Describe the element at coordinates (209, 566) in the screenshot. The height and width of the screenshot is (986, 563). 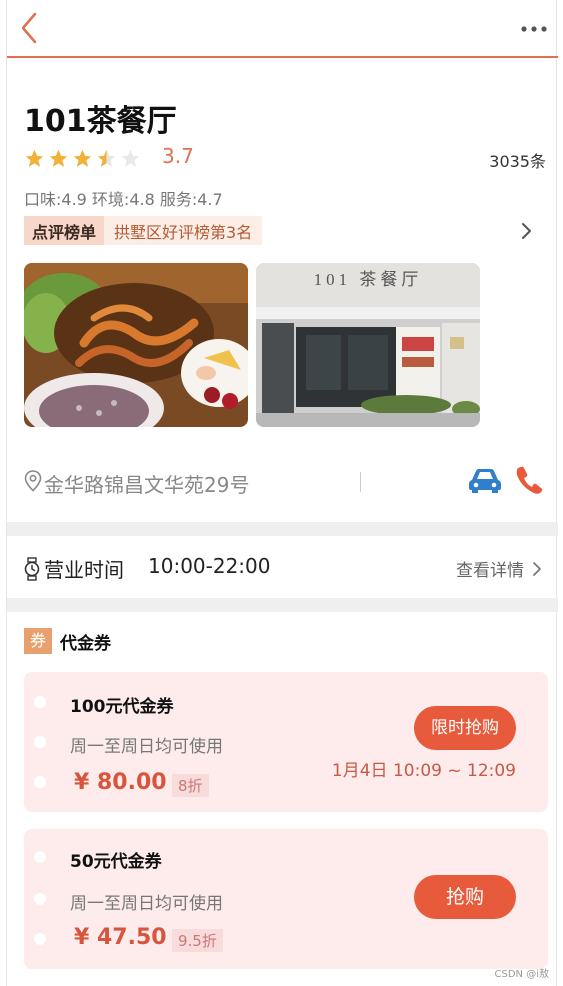
I see `hours-value: 10:00-22:00` at that location.